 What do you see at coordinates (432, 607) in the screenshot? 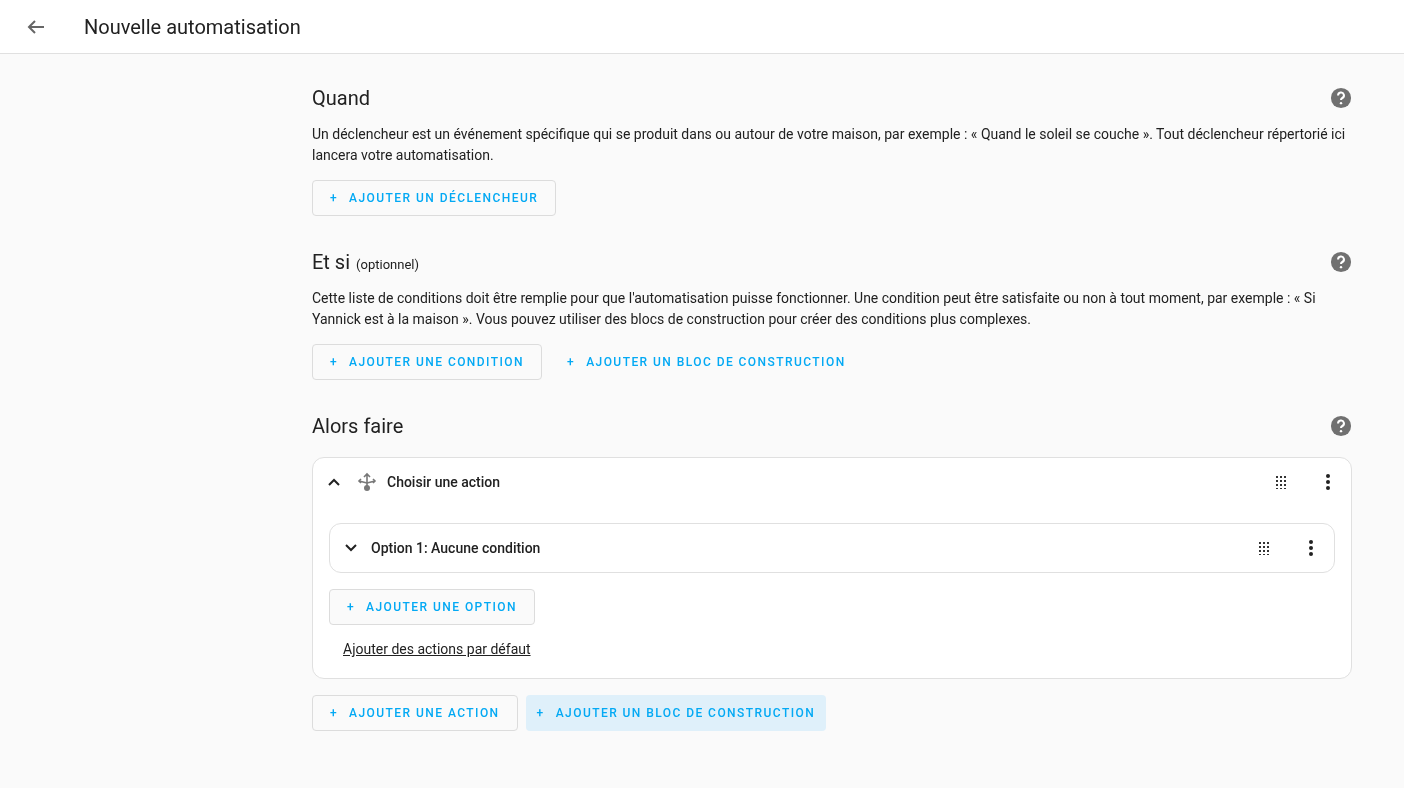
I see `add-button: + AJOUTER UNE OPTION` at bounding box center [432, 607].